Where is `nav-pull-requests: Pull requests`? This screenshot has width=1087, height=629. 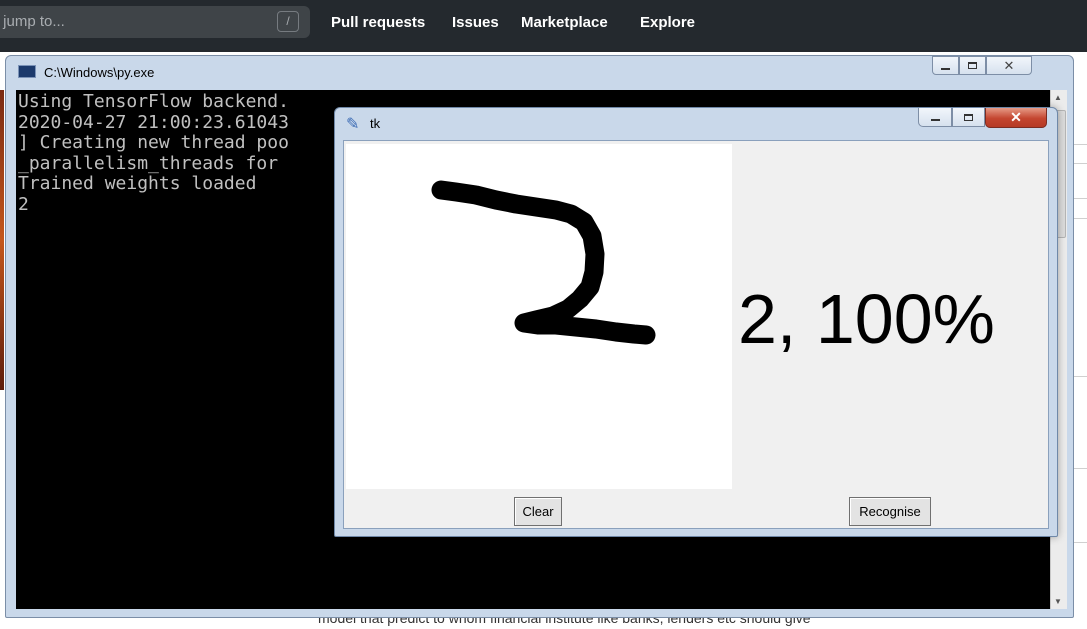 nav-pull-requests: Pull requests is located at coordinates (378, 22).